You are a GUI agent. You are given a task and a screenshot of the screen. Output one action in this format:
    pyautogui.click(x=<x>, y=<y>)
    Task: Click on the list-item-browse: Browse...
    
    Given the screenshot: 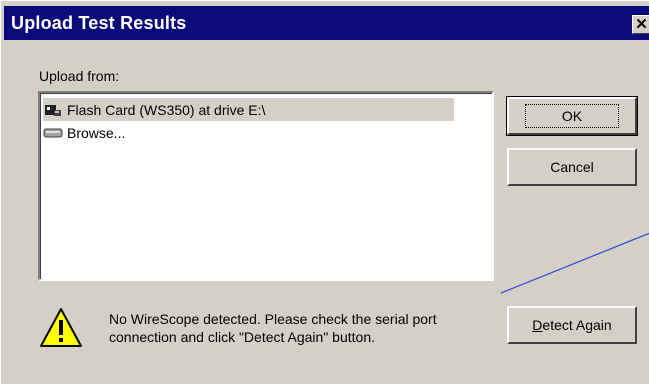 What is the action you would take?
    pyautogui.click(x=84, y=132)
    